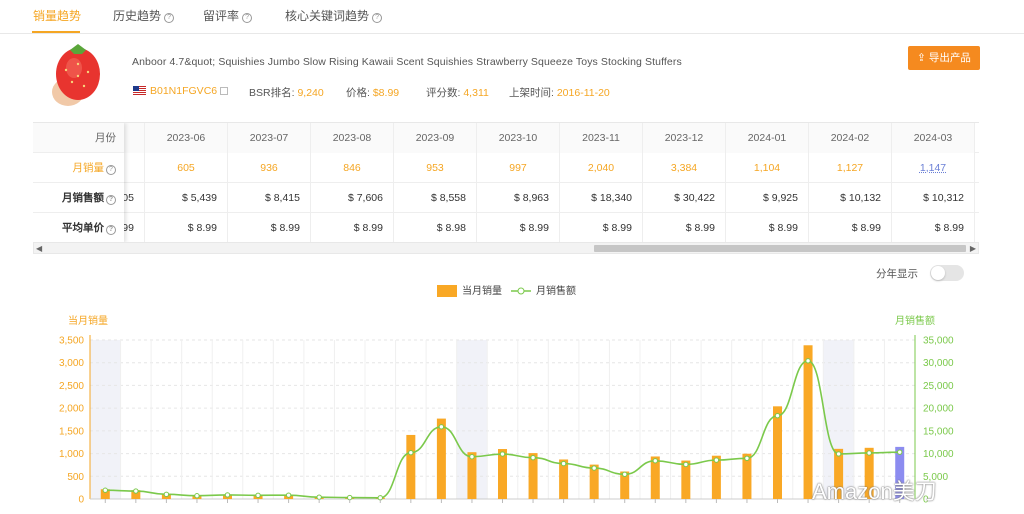 The image size is (1024, 514). I want to click on y-left-tick-label: 500, so click(75, 477).